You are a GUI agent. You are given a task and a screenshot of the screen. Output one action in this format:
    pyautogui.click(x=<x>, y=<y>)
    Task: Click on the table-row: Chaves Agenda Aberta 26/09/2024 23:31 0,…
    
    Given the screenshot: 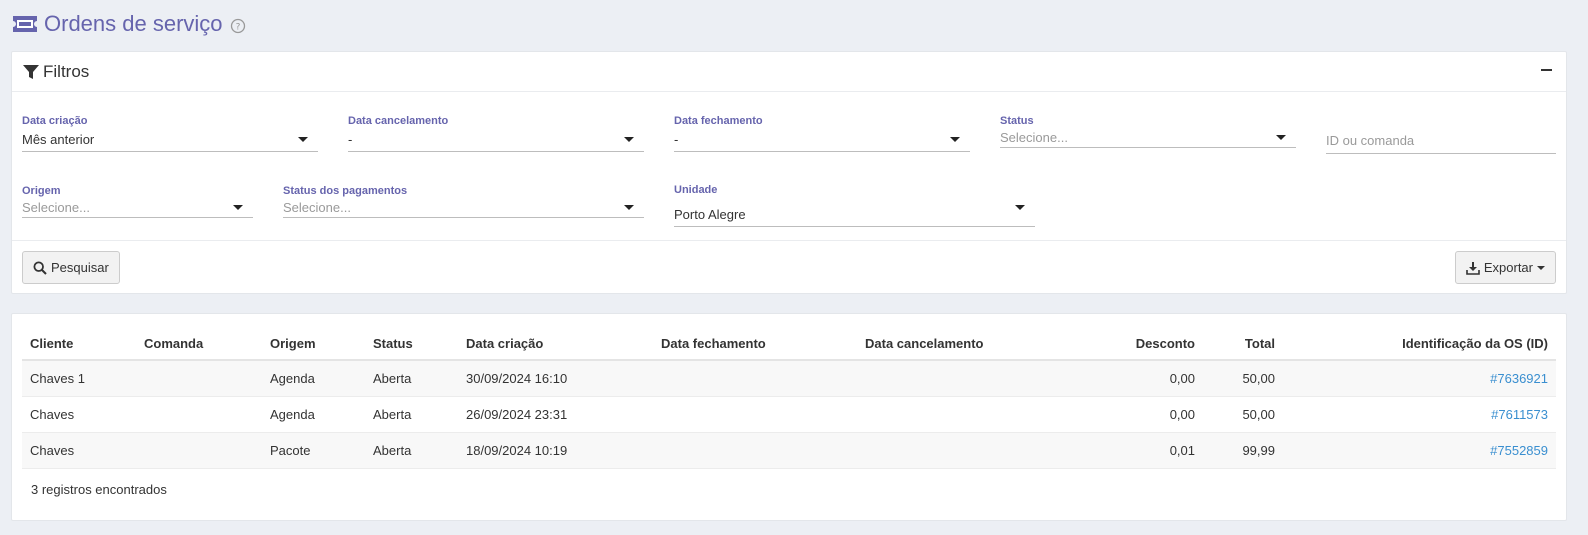 What is the action you would take?
    pyautogui.click(x=789, y=414)
    